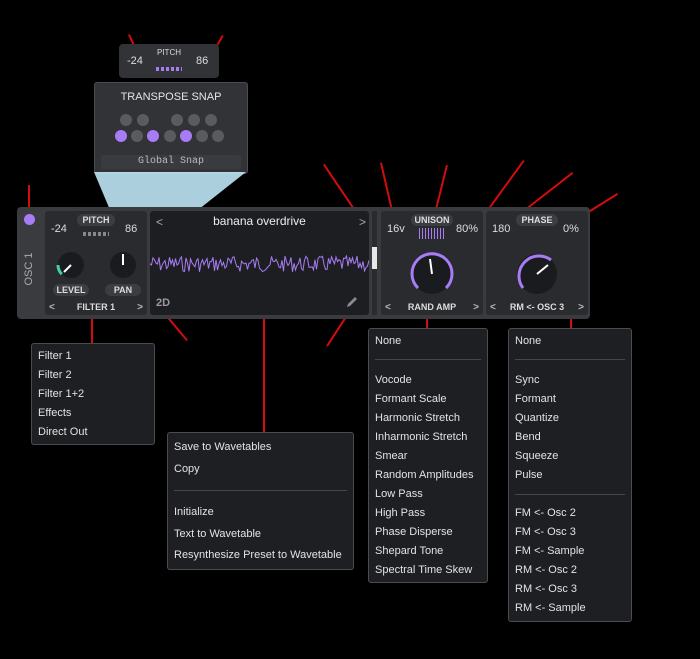  What do you see at coordinates (537, 418) in the screenshot?
I see `menu-item: Quantize` at bounding box center [537, 418].